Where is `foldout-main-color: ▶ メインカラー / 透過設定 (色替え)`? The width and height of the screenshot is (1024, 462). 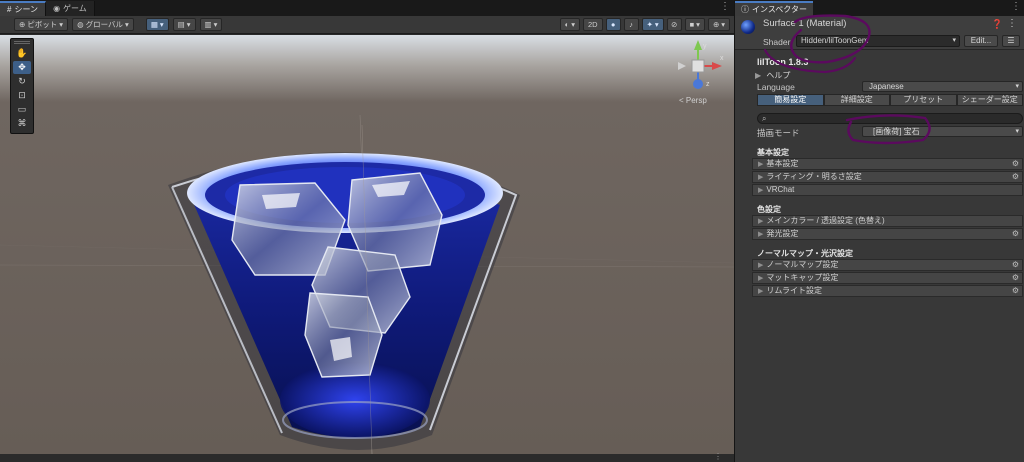
foldout-main-color: ▶ メインカラー / 透過設定 (色替え) is located at coordinates (887, 221).